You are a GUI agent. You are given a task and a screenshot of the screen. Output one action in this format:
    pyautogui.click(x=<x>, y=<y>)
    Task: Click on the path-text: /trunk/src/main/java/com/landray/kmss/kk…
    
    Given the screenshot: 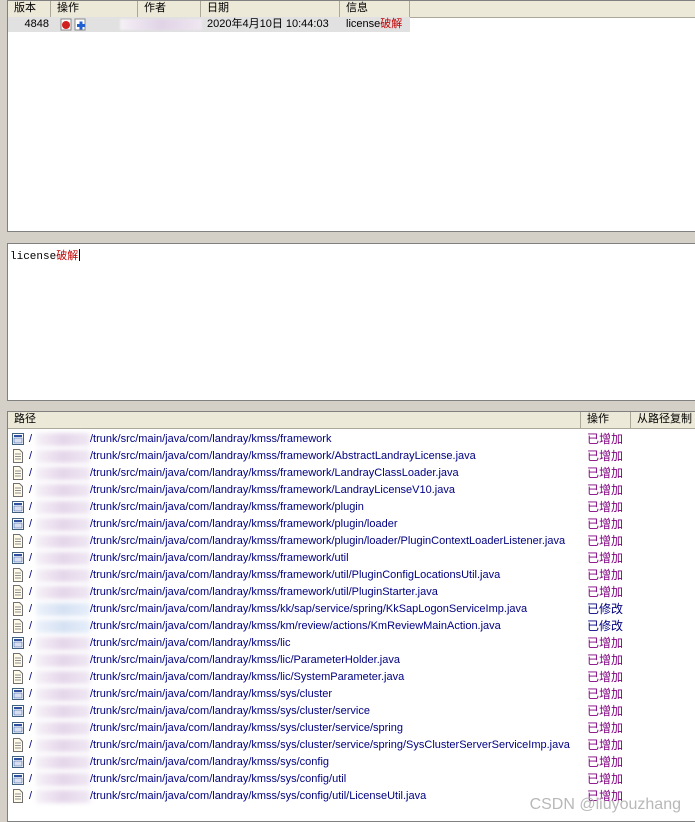 What is the action you would take?
    pyautogui.click(x=309, y=609)
    